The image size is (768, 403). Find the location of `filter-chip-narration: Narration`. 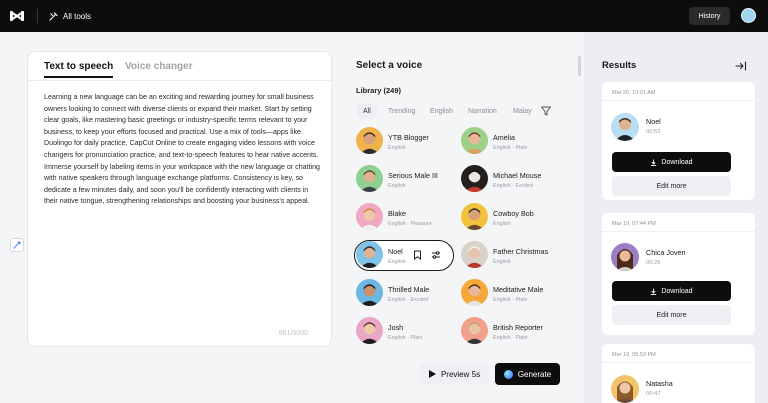

filter-chip-narration: Narration is located at coordinates (482, 111).